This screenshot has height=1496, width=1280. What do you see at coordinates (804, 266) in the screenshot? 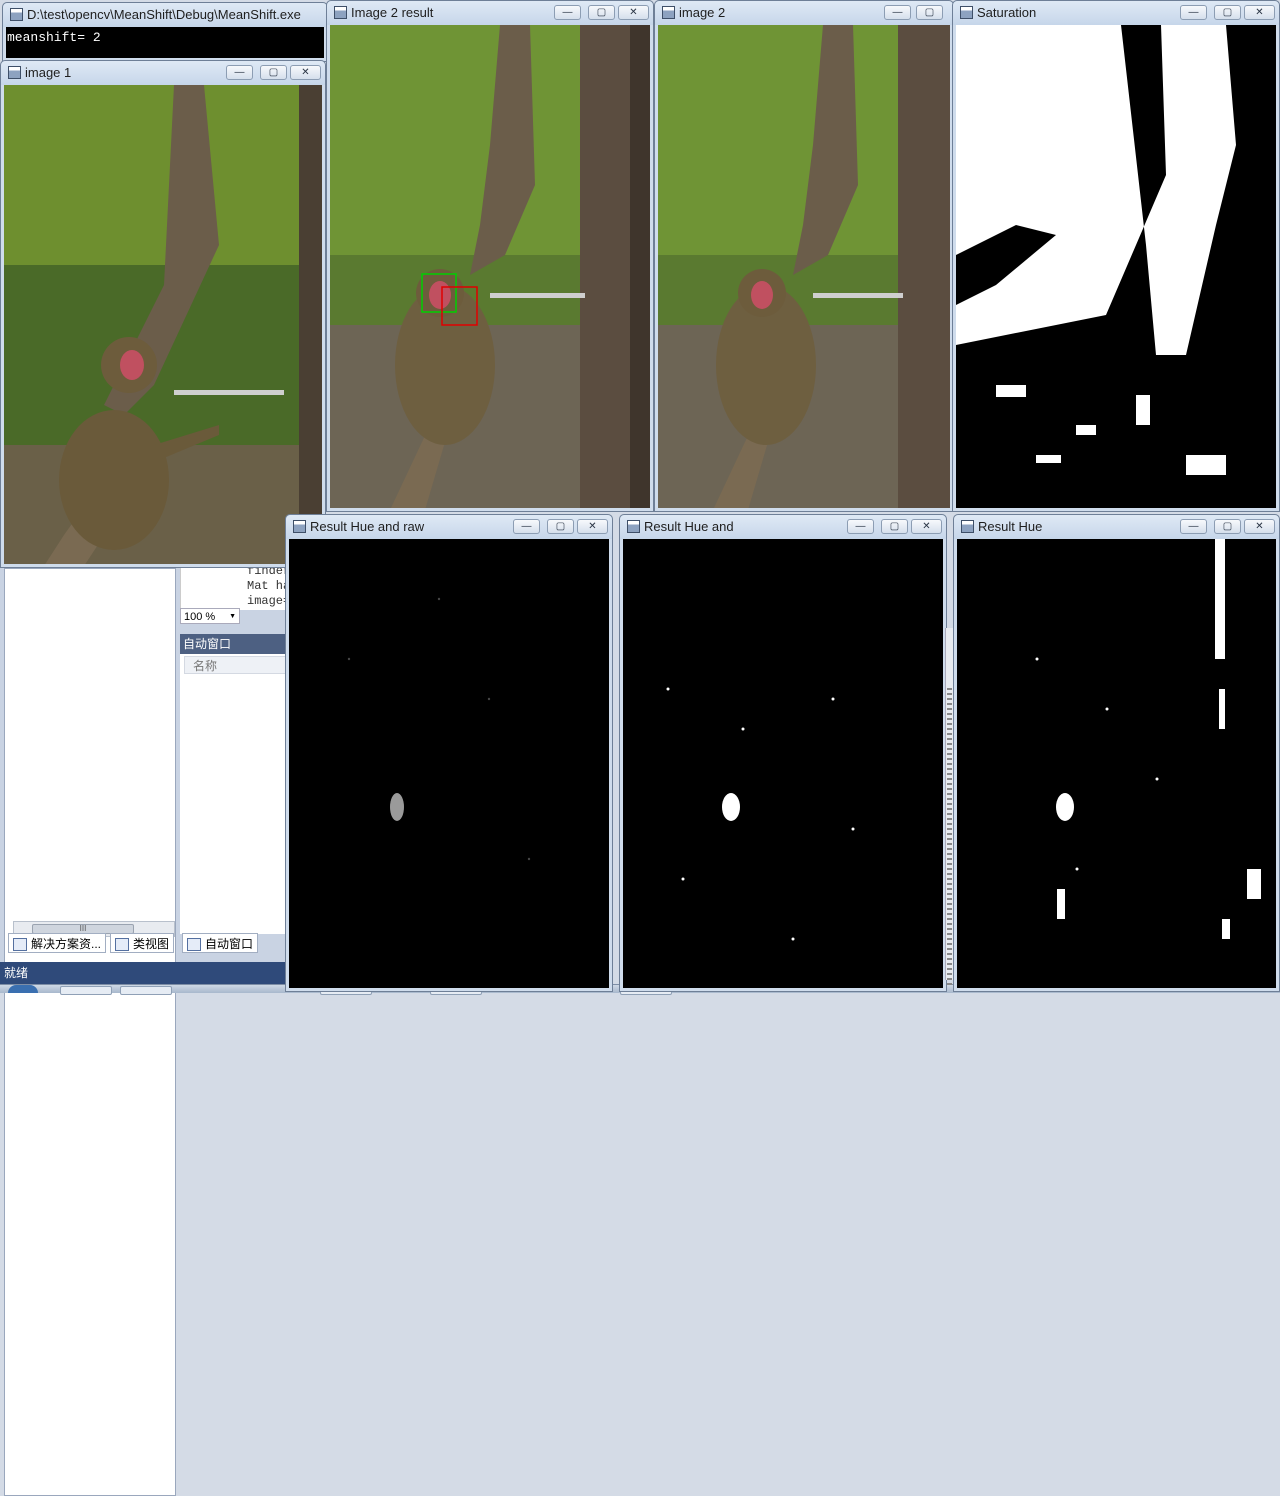
I see `monkey-photo` at bounding box center [804, 266].